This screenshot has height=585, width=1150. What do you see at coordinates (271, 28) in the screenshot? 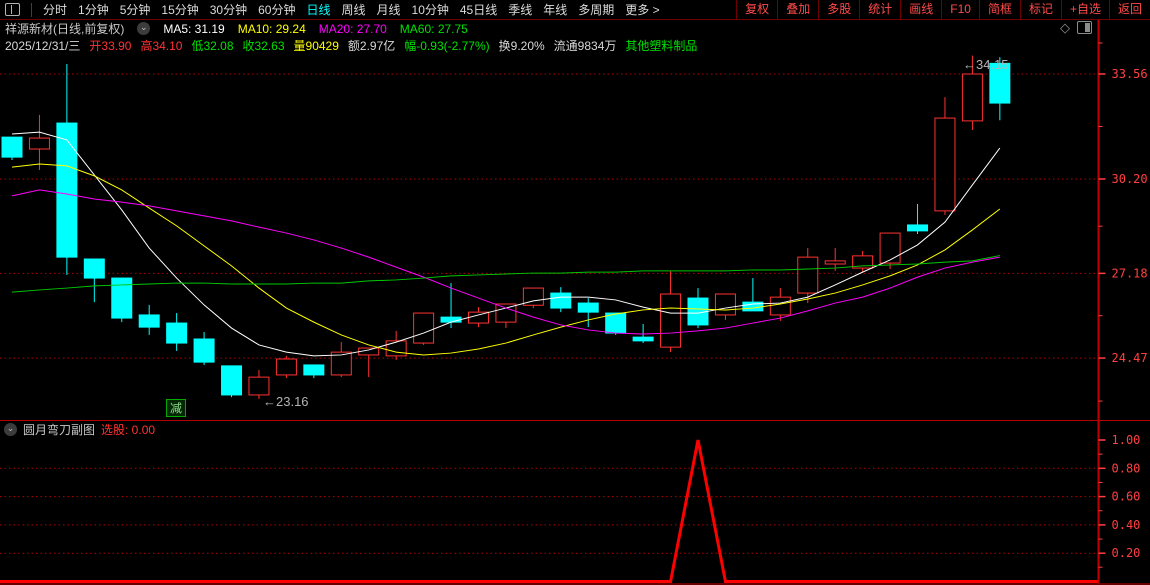
I see `ma10-label: MA10: 29.24` at bounding box center [271, 28].